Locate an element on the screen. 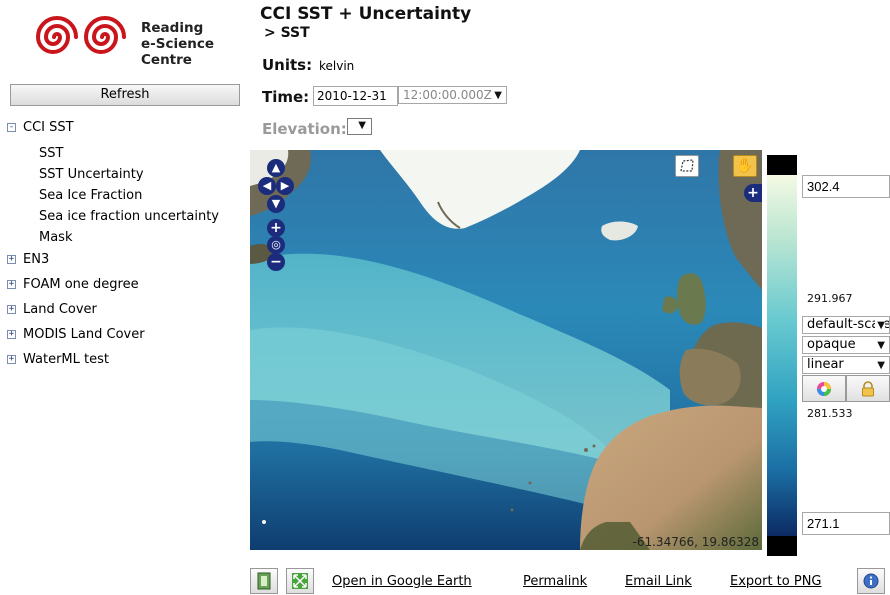 The width and height of the screenshot is (890, 595). units-label: Units: is located at coordinates (287, 65).